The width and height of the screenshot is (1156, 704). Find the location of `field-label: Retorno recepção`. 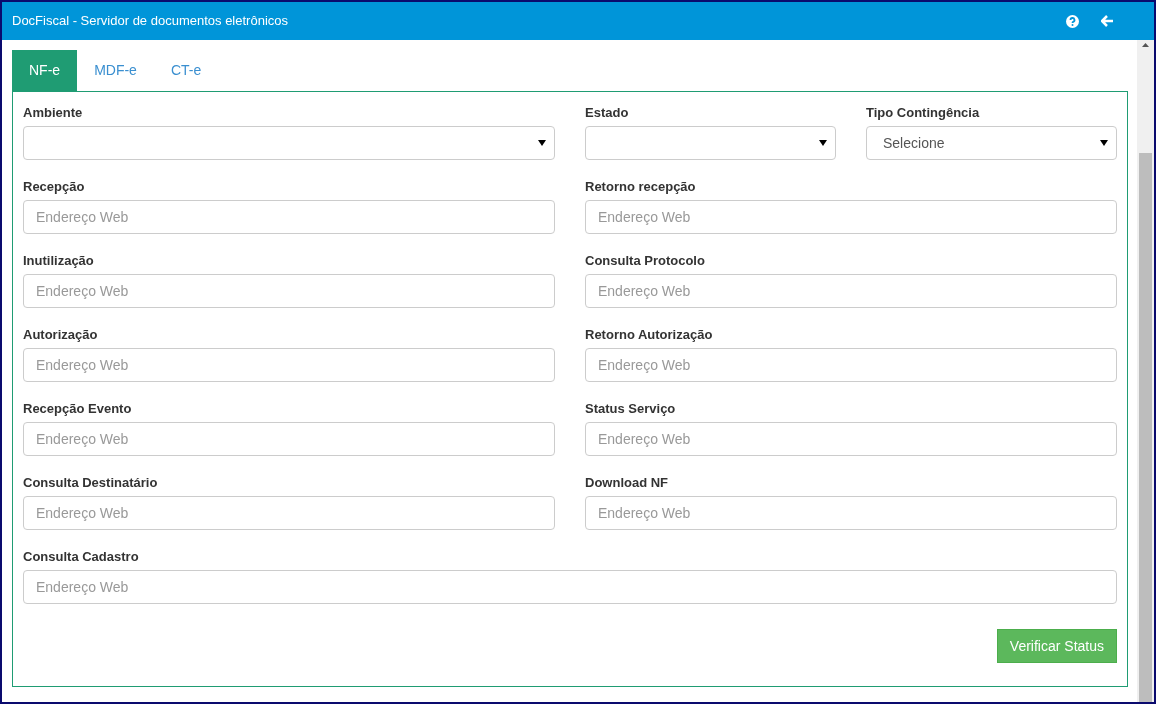

field-label: Retorno recepção is located at coordinates (641, 187).